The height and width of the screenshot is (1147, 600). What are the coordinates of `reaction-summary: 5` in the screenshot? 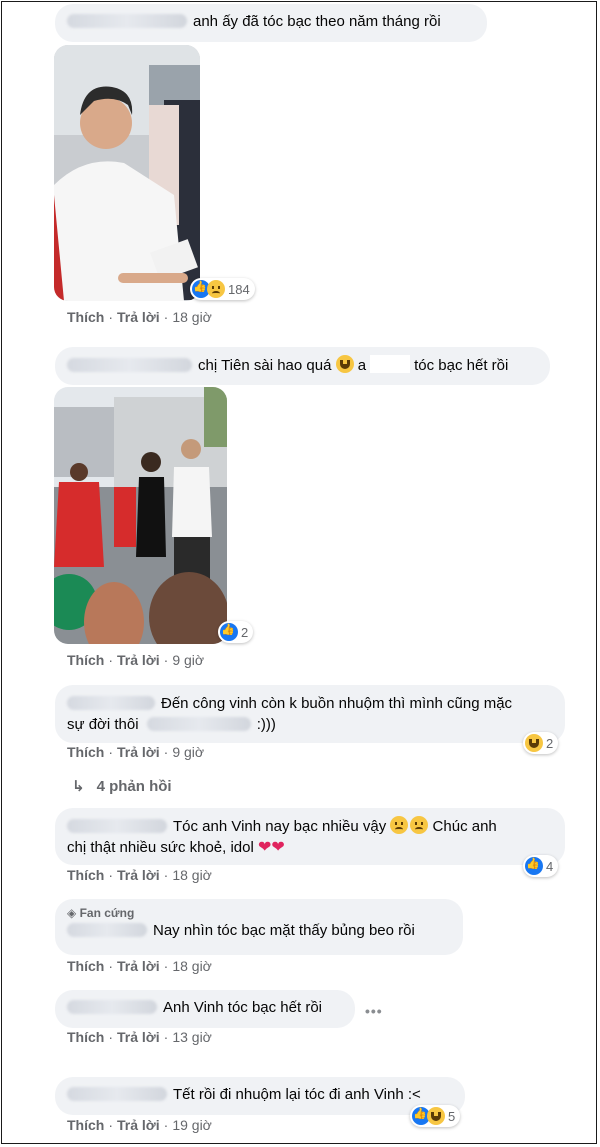 It's located at (435, 1116).